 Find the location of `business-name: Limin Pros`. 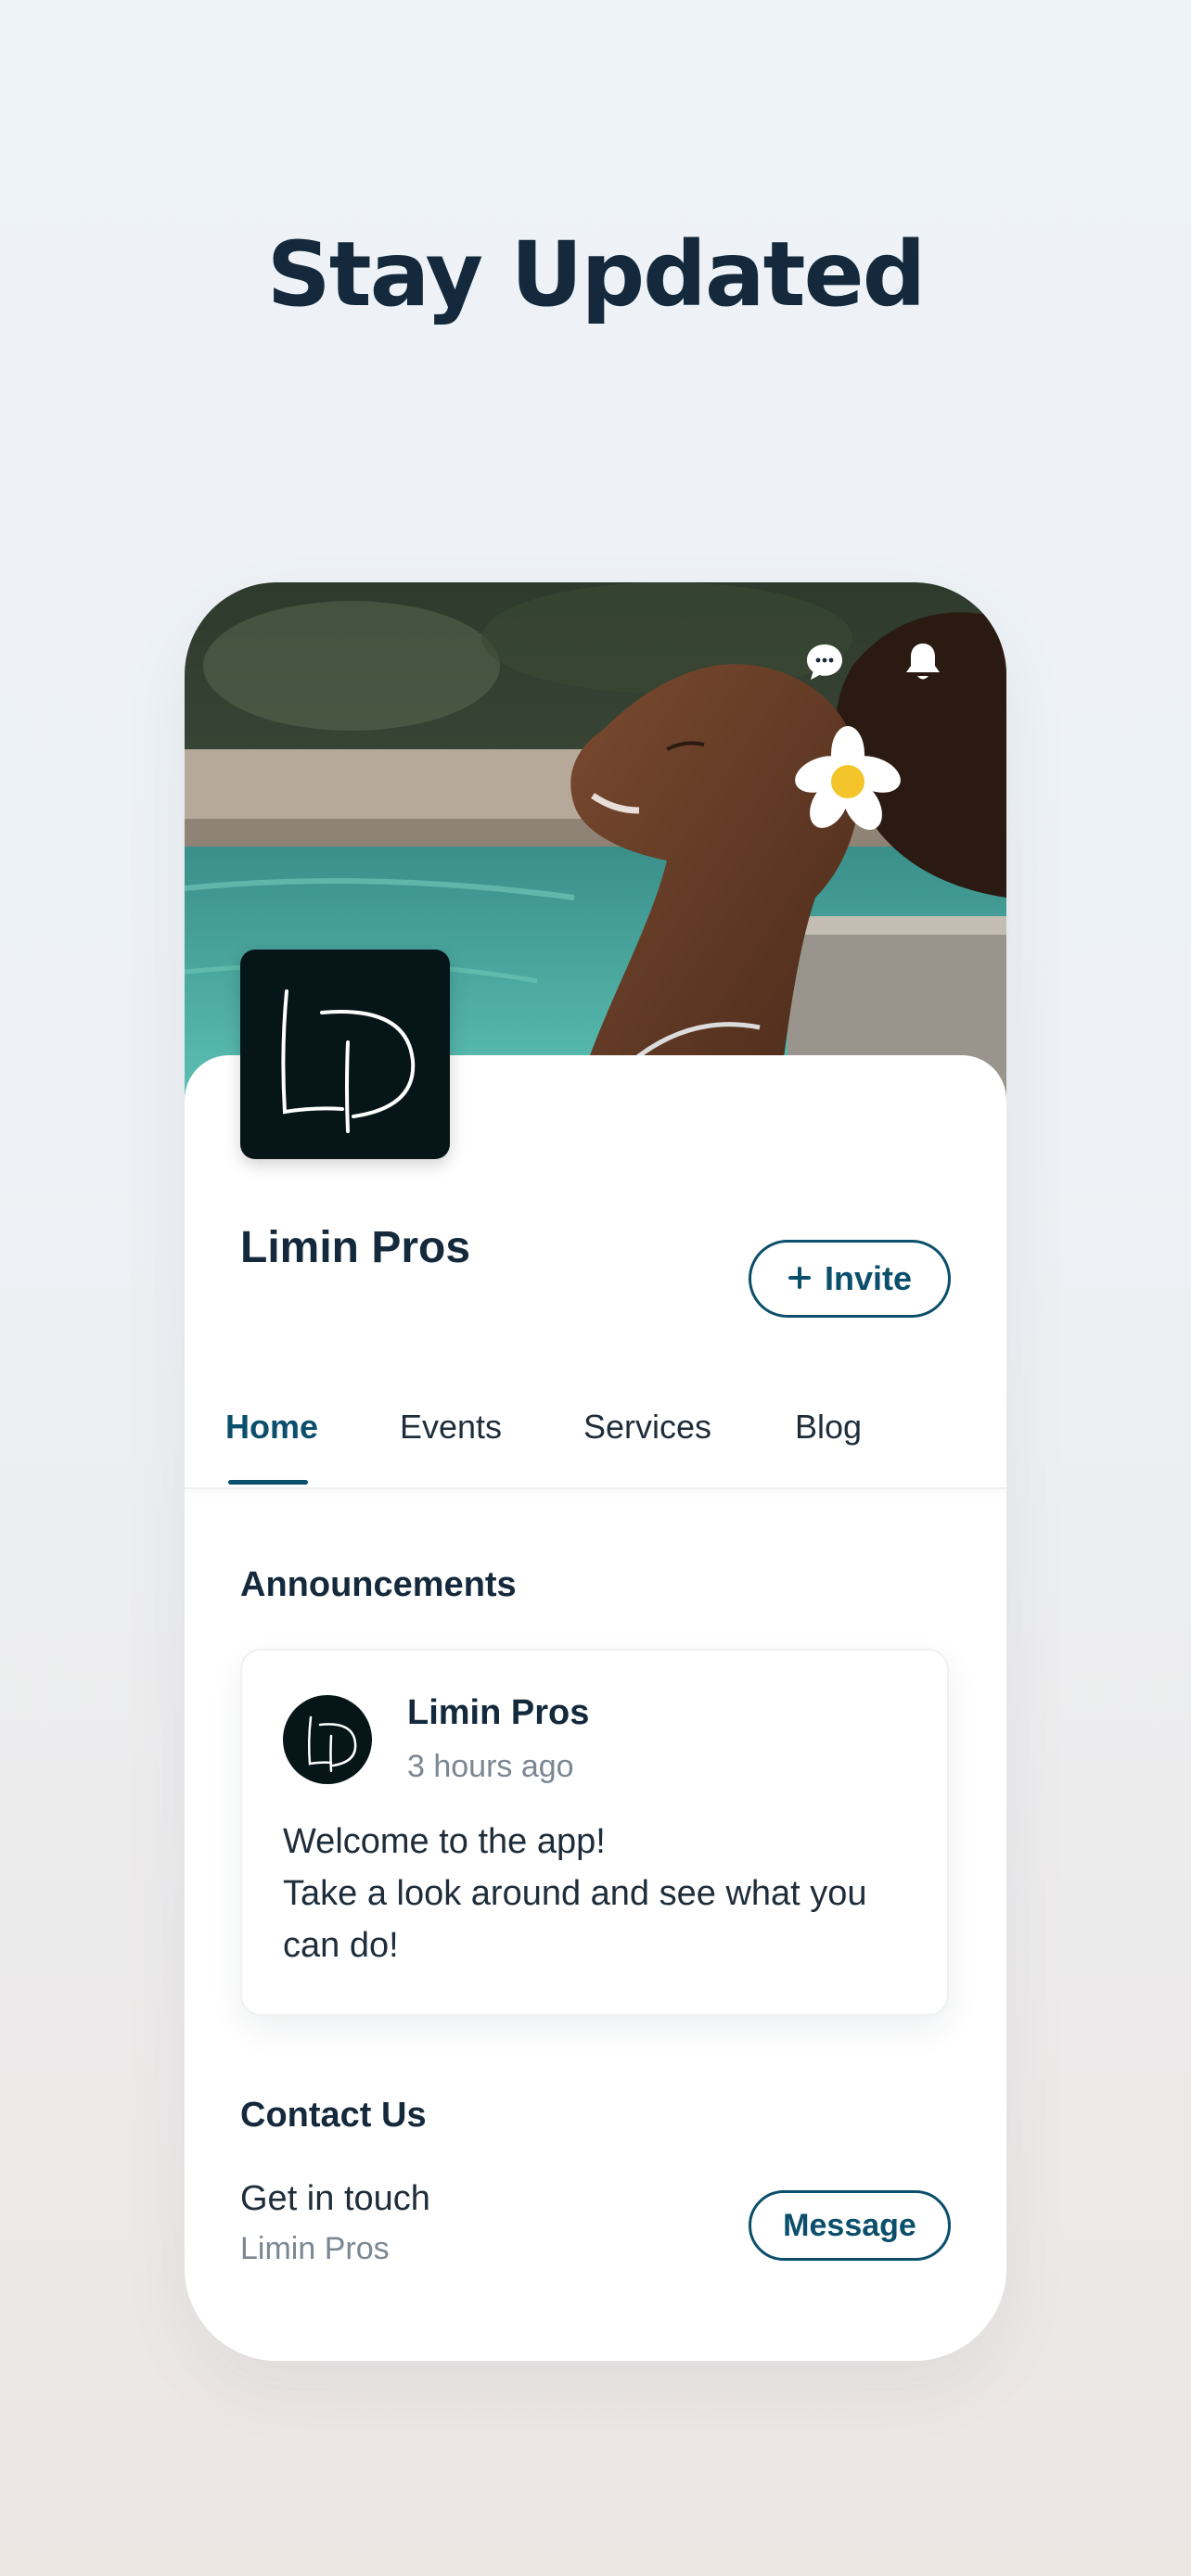

business-name: Limin Pros is located at coordinates (355, 1247).